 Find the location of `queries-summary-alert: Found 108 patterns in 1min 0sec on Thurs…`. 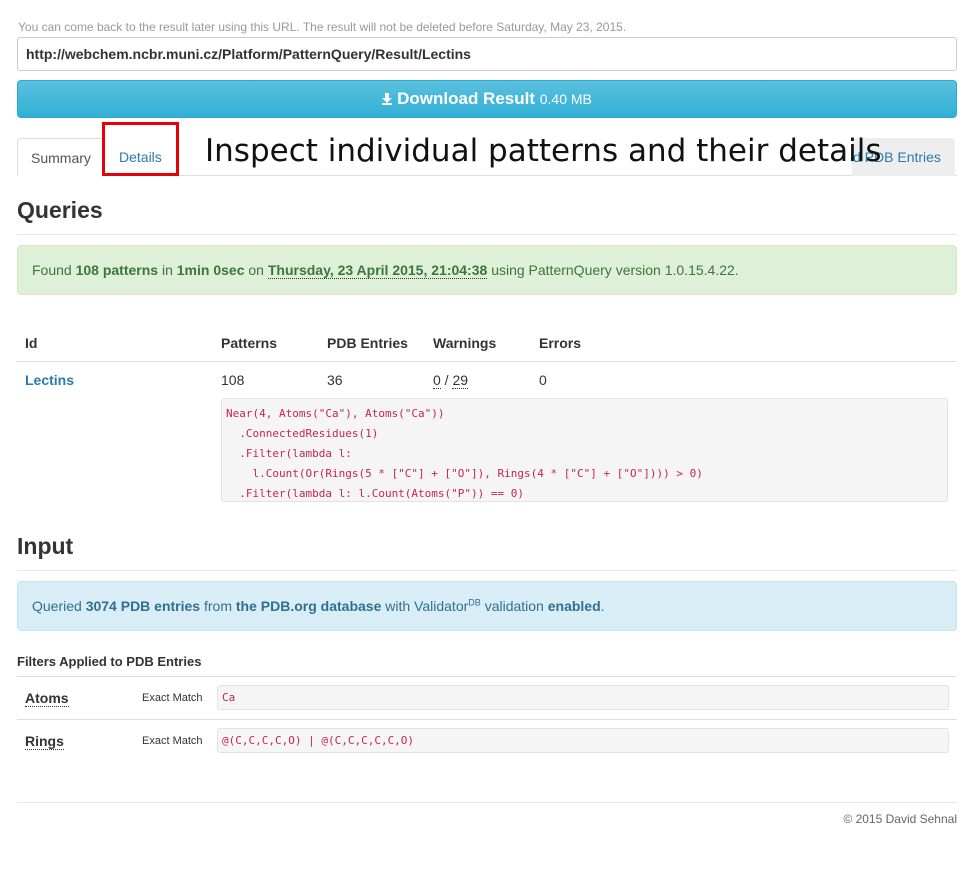

queries-summary-alert: Found 108 patterns in 1min 0sec on Thurs… is located at coordinates (487, 270).